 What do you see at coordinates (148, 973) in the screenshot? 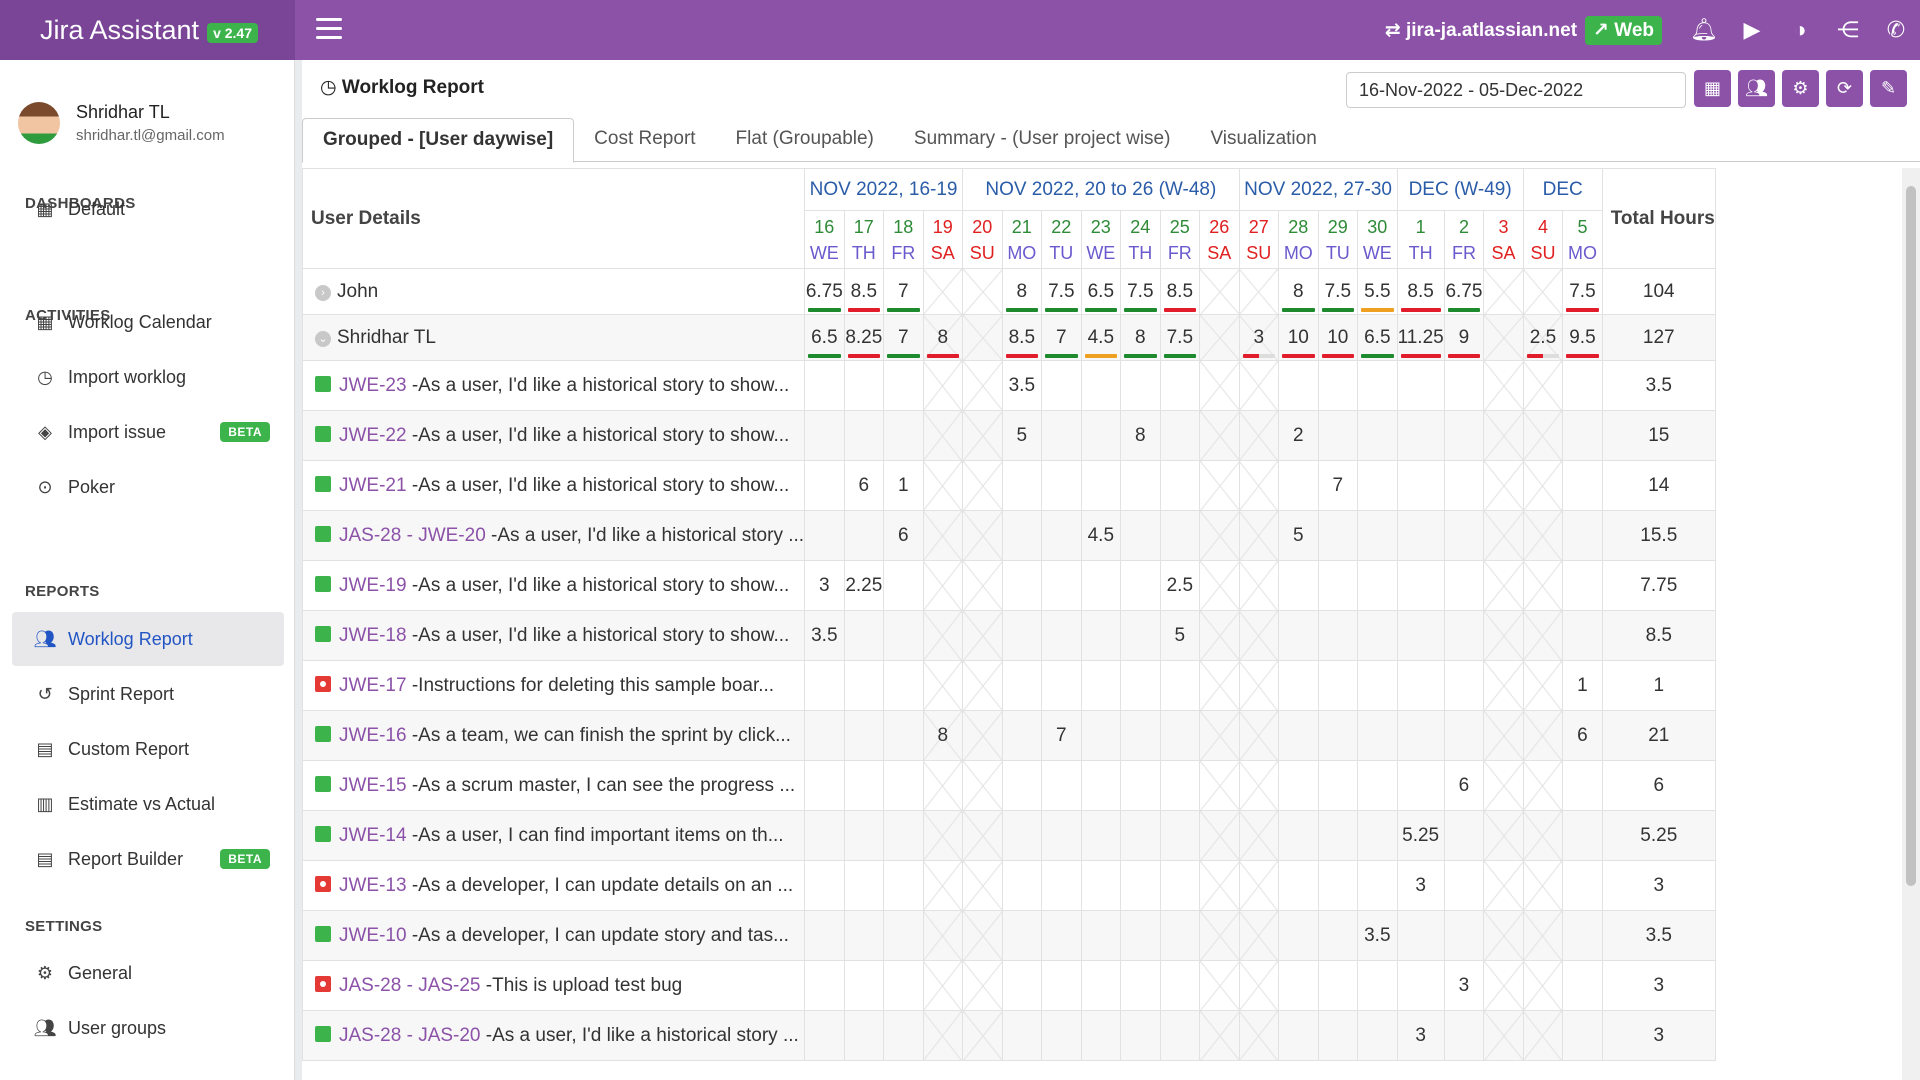
I see `sidebar-item-general: ⚙ General` at bounding box center [148, 973].